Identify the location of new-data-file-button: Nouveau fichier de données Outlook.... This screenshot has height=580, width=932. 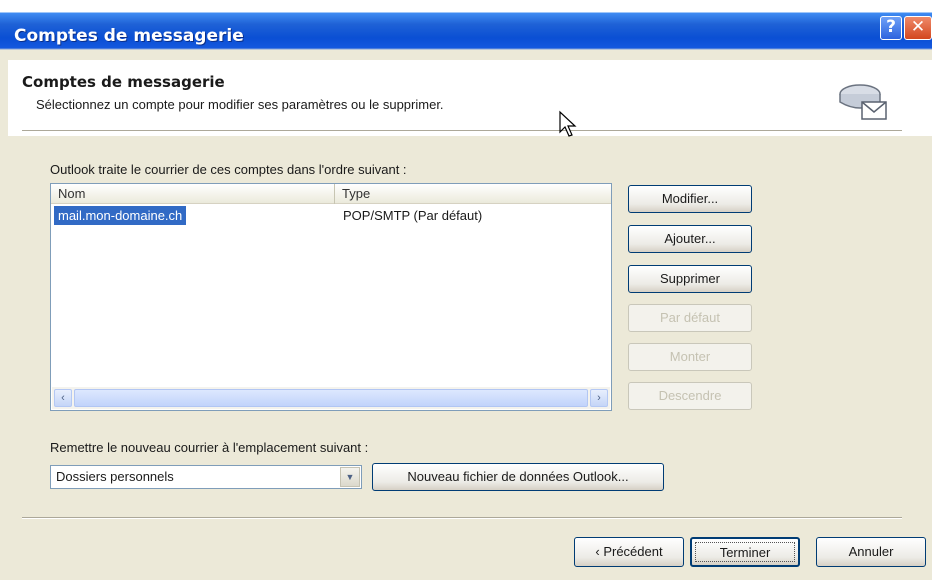
(518, 477).